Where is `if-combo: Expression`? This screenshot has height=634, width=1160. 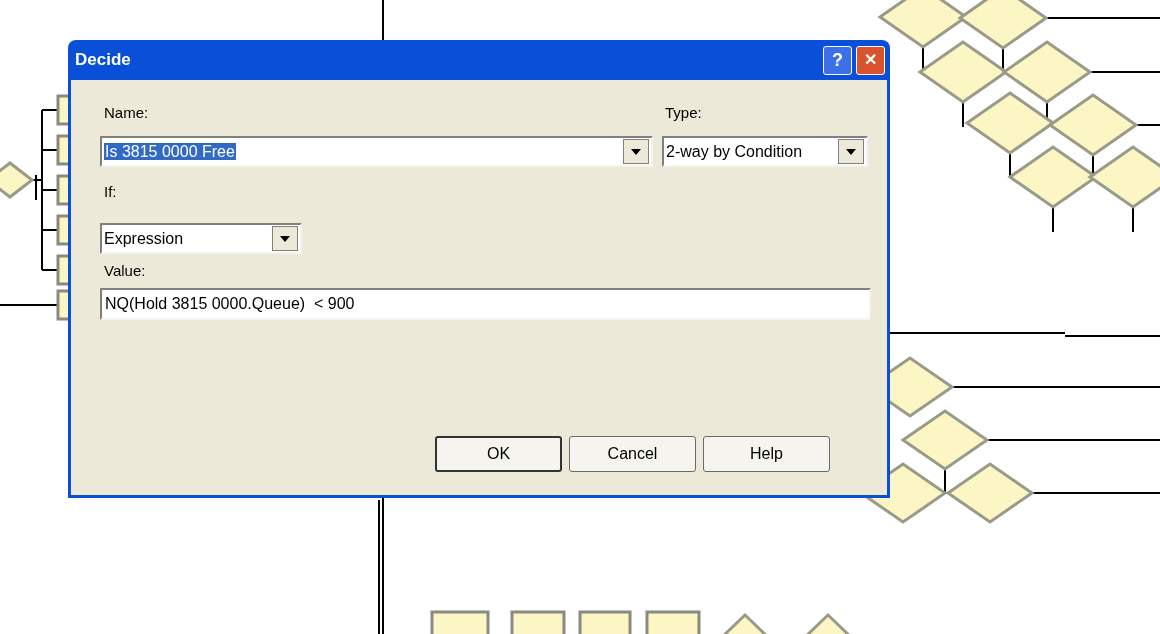
if-combo: Expression is located at coordinates (201, 238).